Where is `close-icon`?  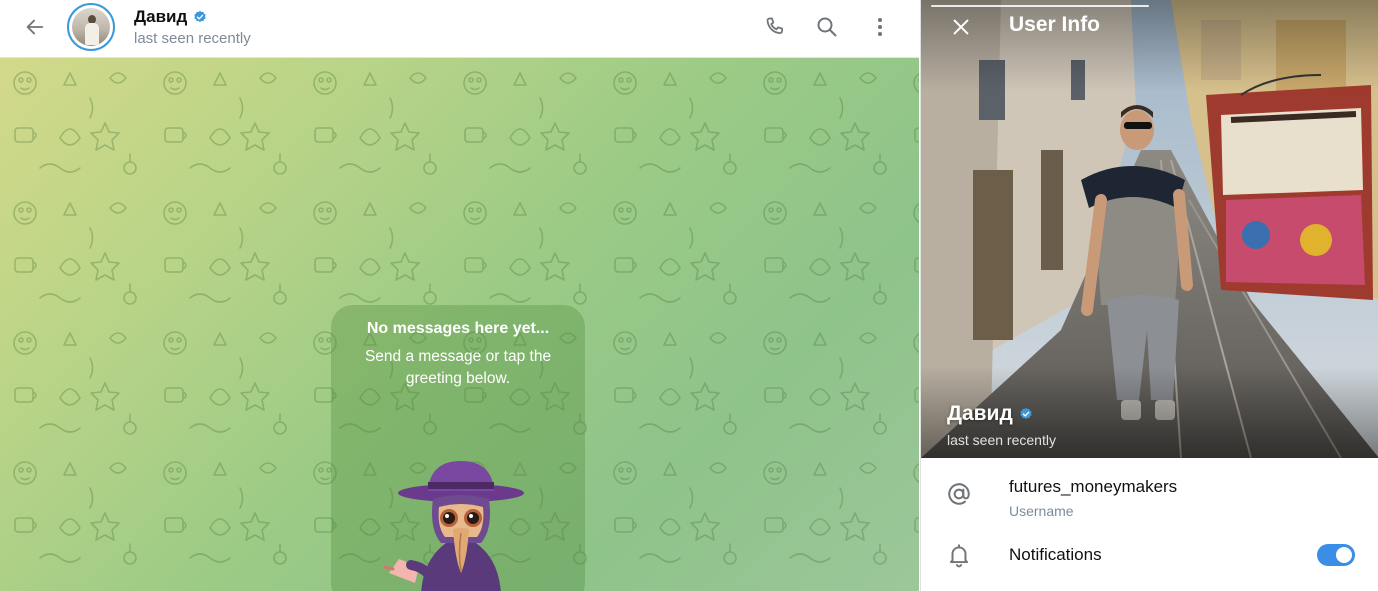
close-icon is located at coordinates (961, 27).